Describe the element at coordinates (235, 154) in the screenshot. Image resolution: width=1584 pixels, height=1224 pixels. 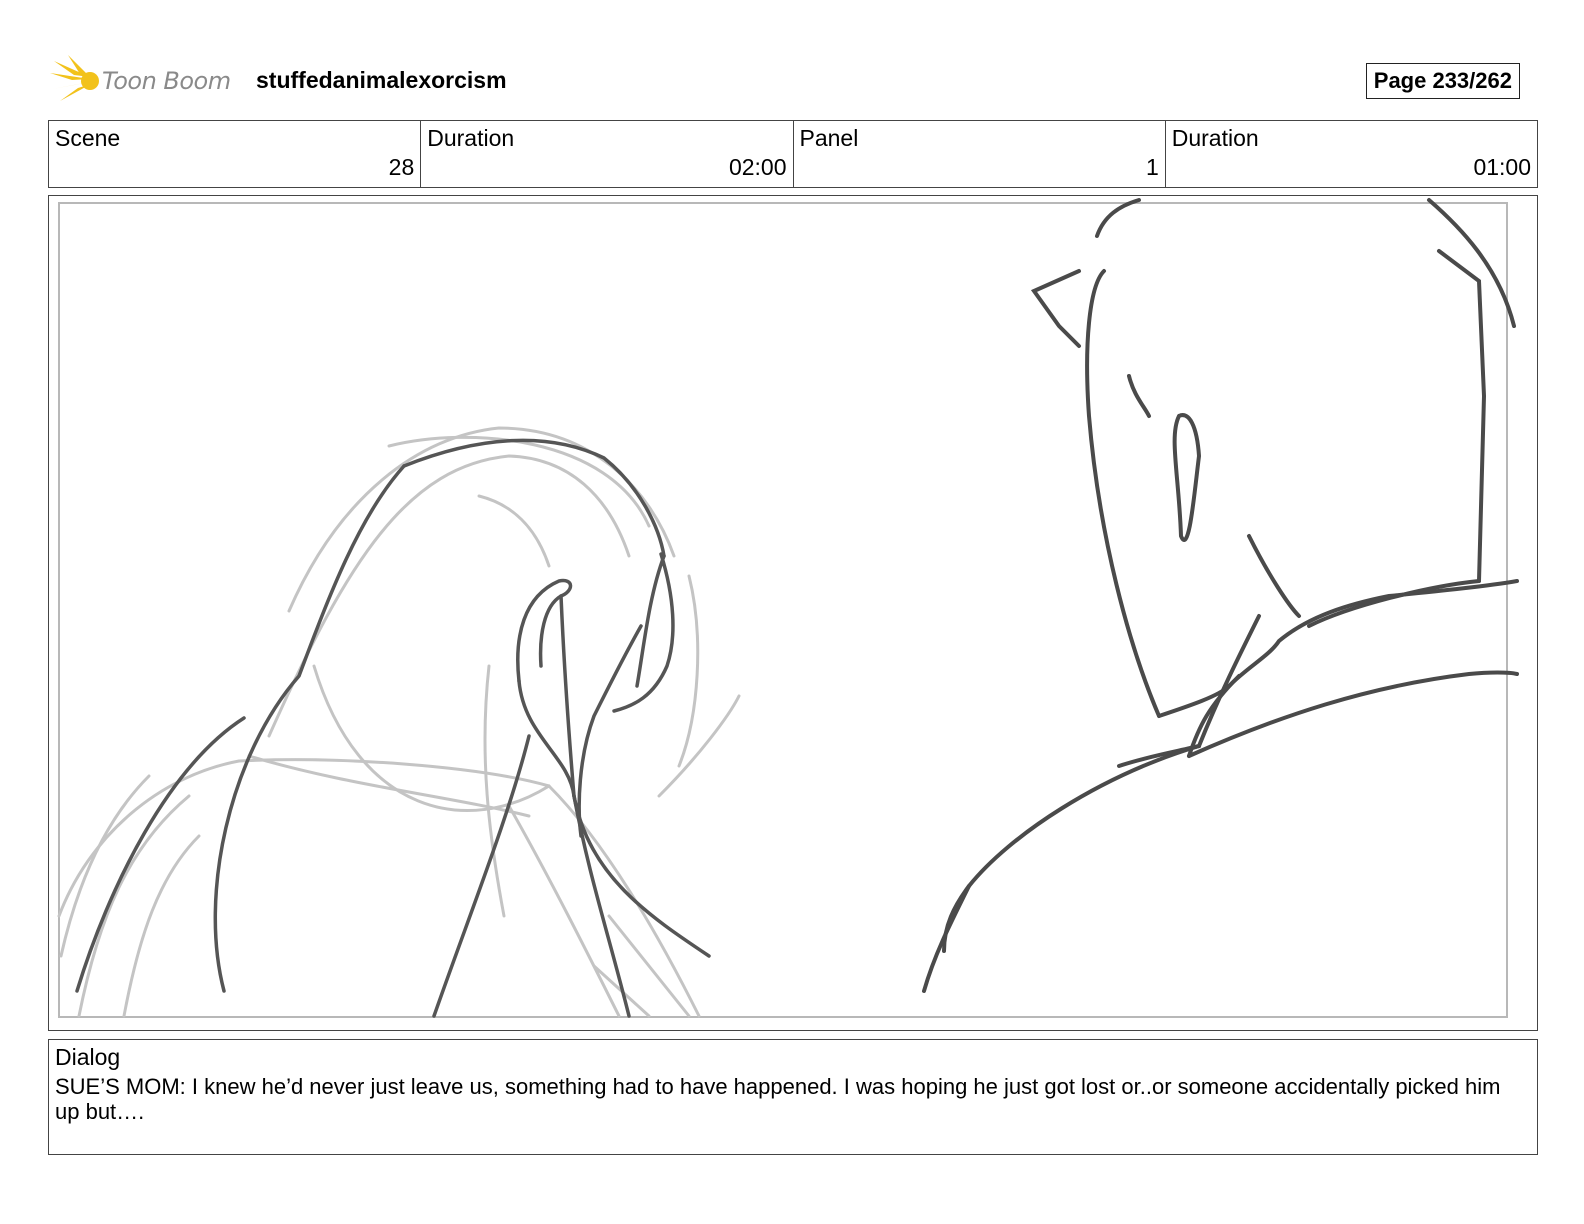
I see `scene-cell: Scene 28` at that location.